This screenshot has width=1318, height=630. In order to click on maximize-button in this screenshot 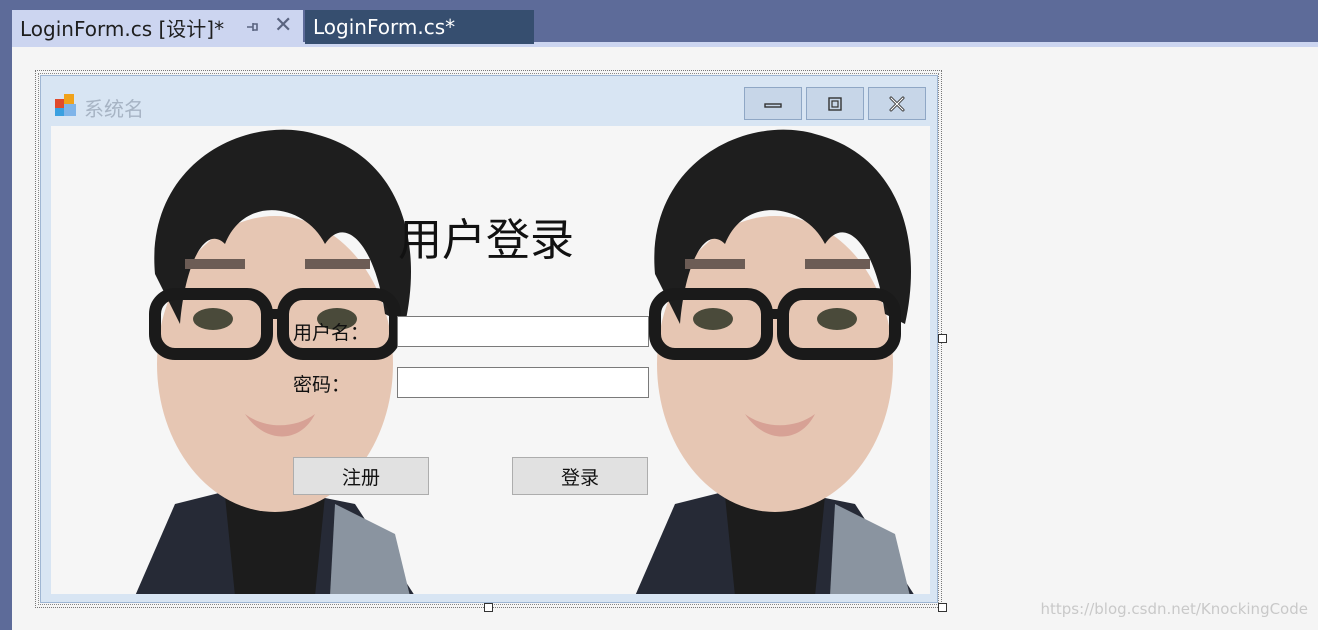, I will do `click(835, 103)`.